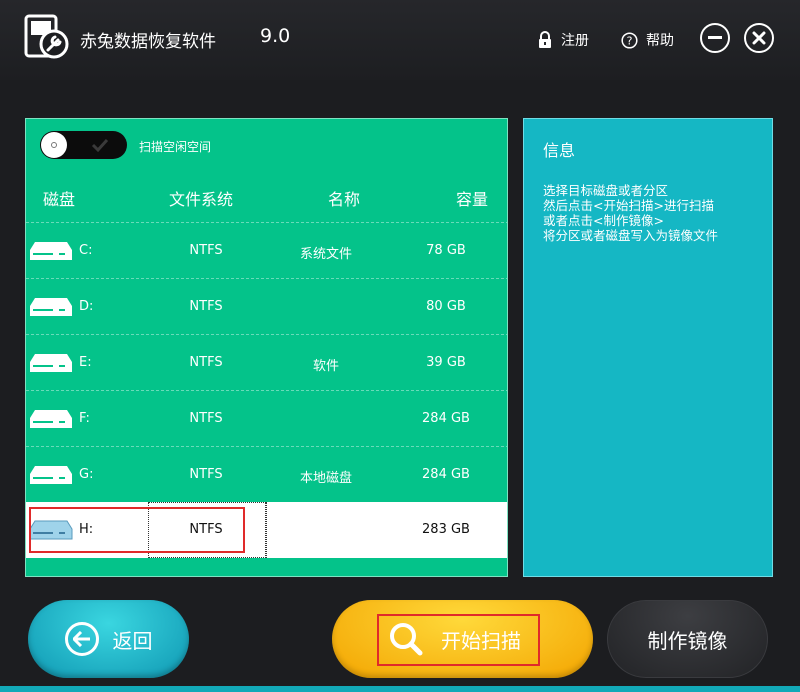 Image resolution: width=800 pixels, height=692 pixels. I want to click on close-button, so click(759, 38).